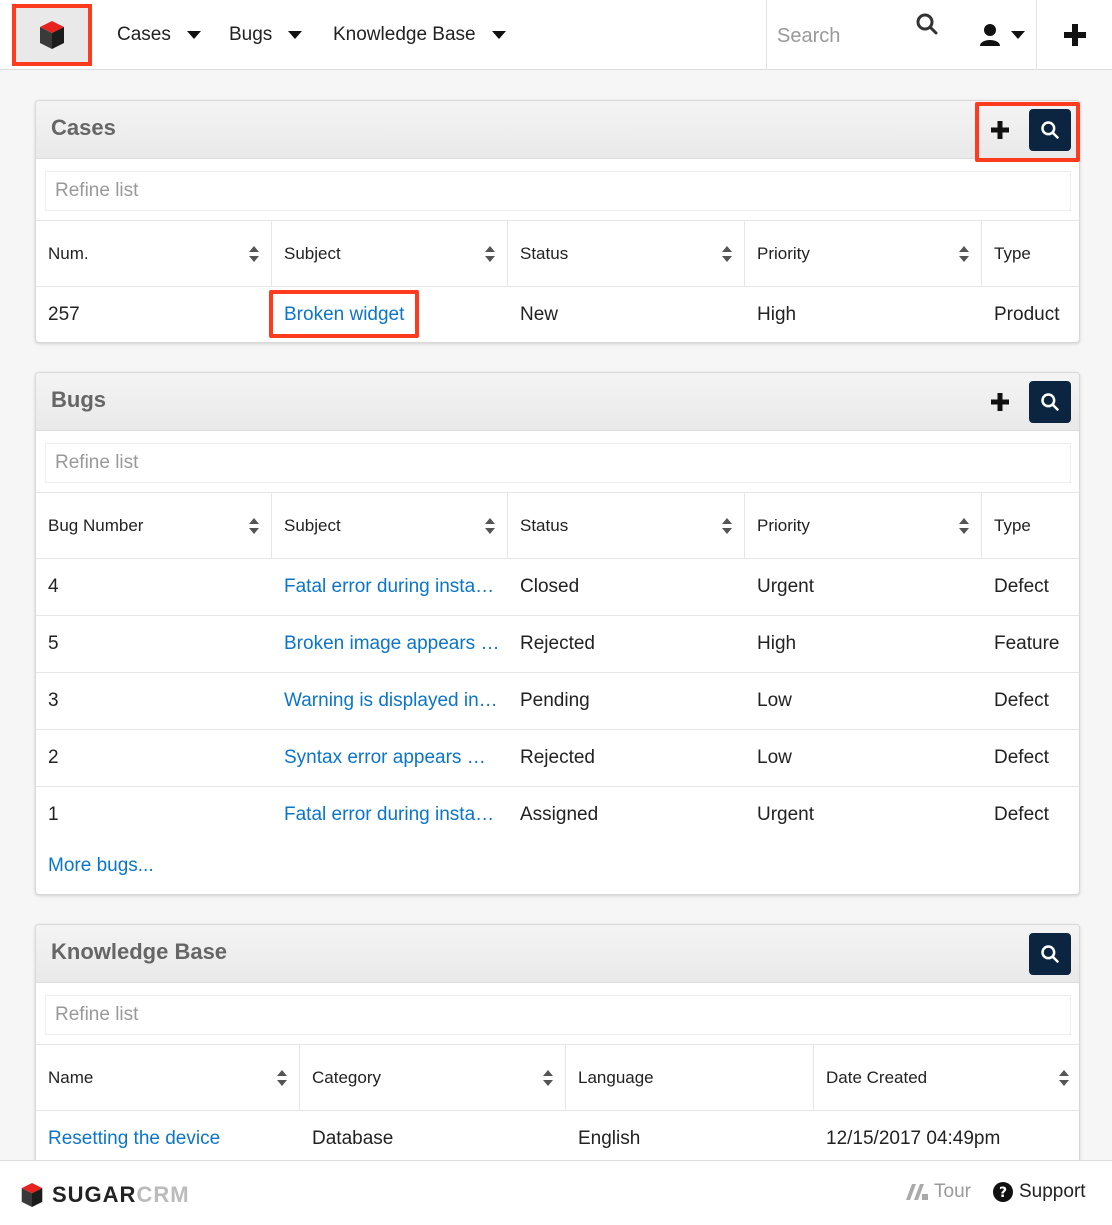 Image resolution: width=1112 pixels, height=1225 pixels. I want to click on case-type: Product, so click(1027, 314).